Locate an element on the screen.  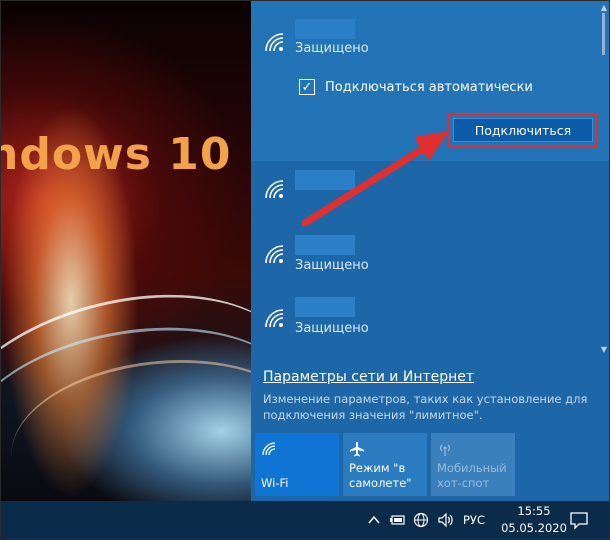
network-list-scrollbar: ▲ ▼ is located at coordinates (603, 179).